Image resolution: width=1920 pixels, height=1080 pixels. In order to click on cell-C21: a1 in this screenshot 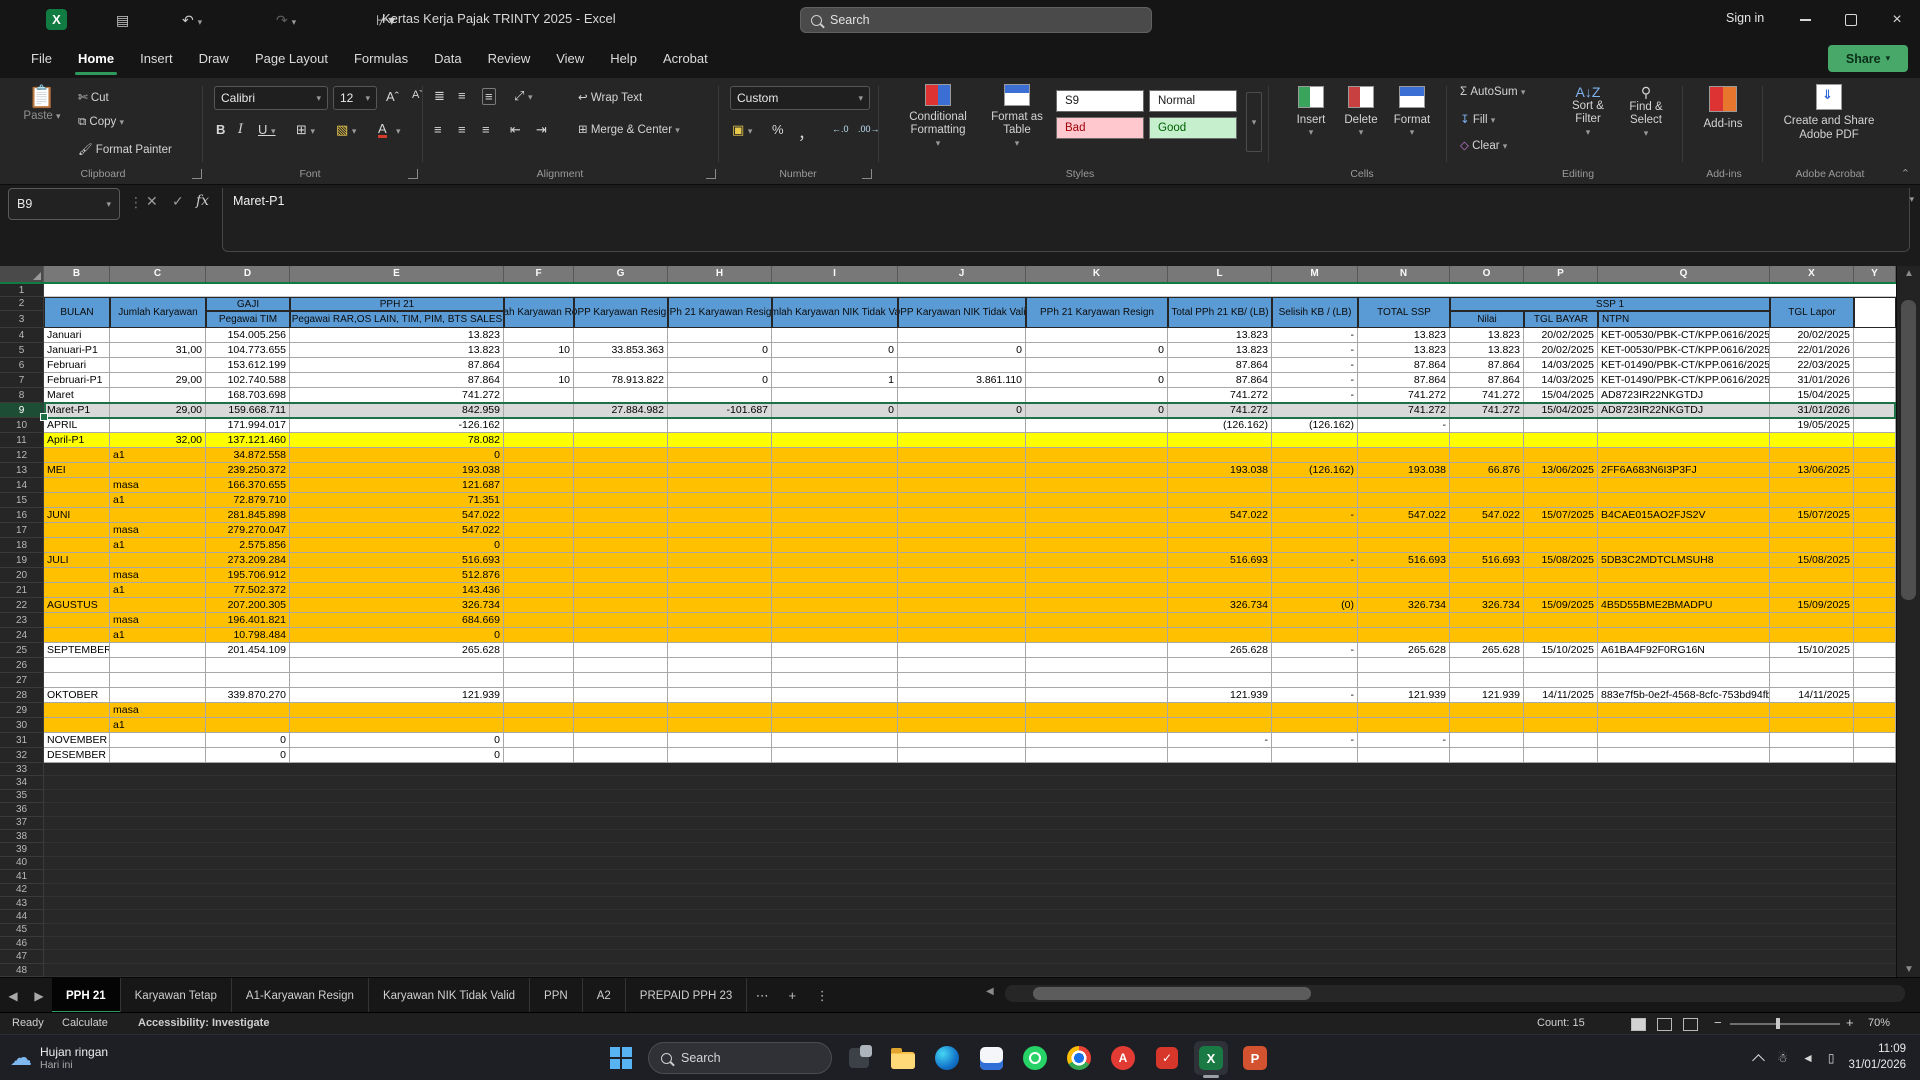, I will do `click(158, 590)`.